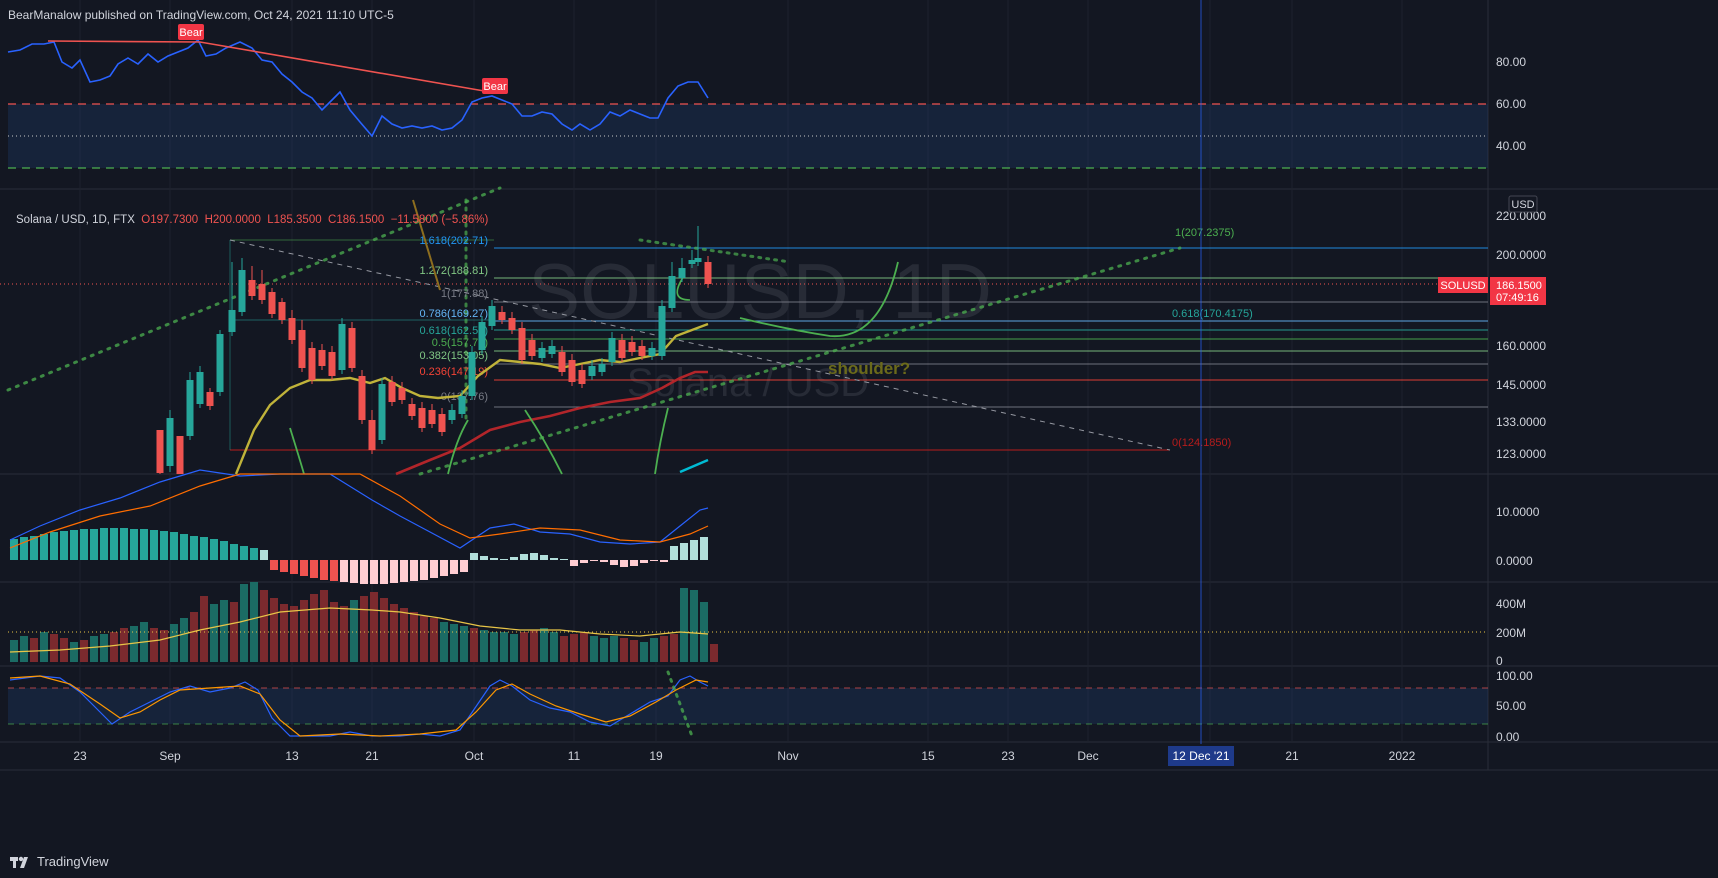  Describe the element at coordinates (232, 220) in the screenshot. I see `high-value: H200.0000` at that location.